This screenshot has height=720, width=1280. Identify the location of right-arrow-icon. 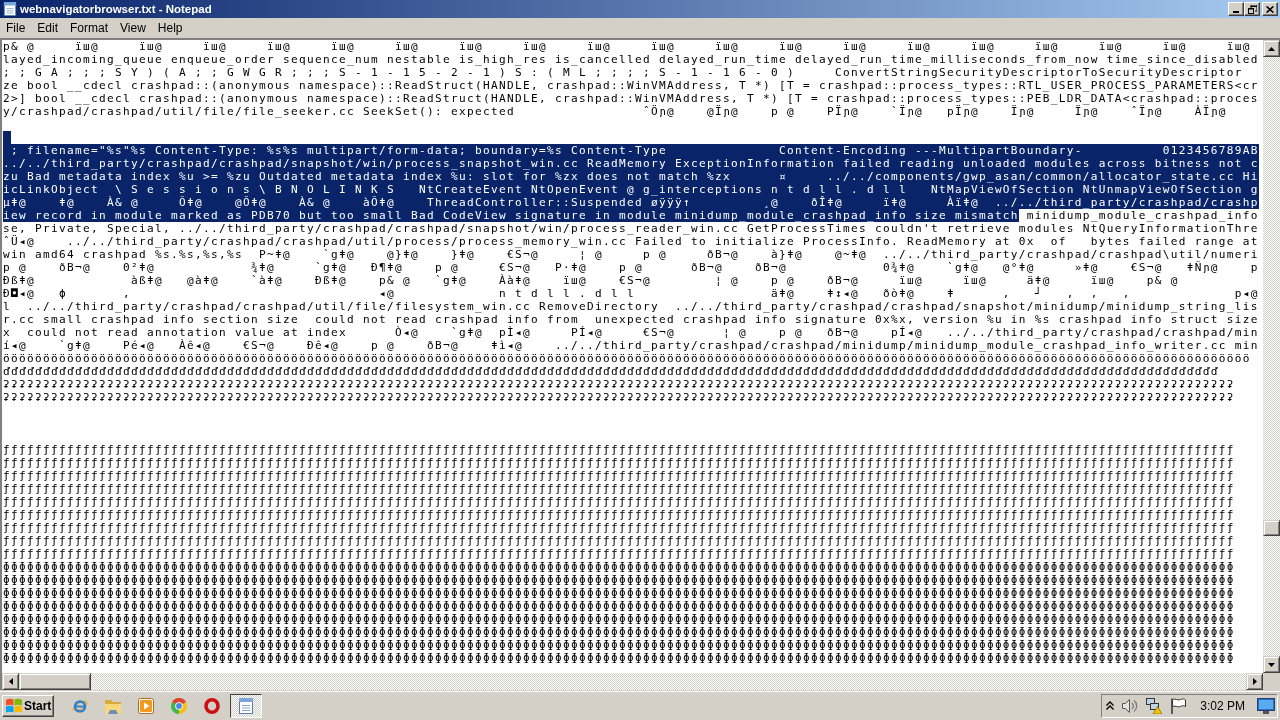
(1254, 681).